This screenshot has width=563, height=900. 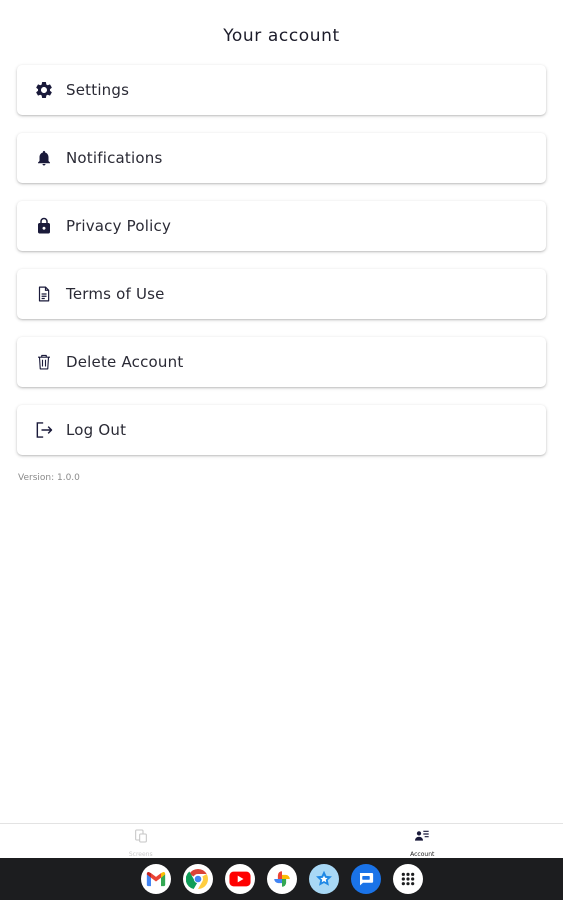 What do you see at coordinates (44, 226) in the screenshot?
I see `lock-icon` at bounding box center [44, 226].